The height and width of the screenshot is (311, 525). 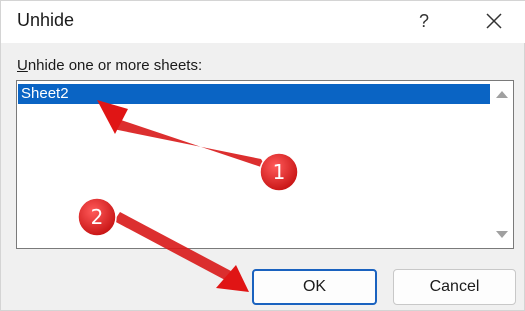 I want to click on title-bar: Unhide ?, so click(x=263, y=22).